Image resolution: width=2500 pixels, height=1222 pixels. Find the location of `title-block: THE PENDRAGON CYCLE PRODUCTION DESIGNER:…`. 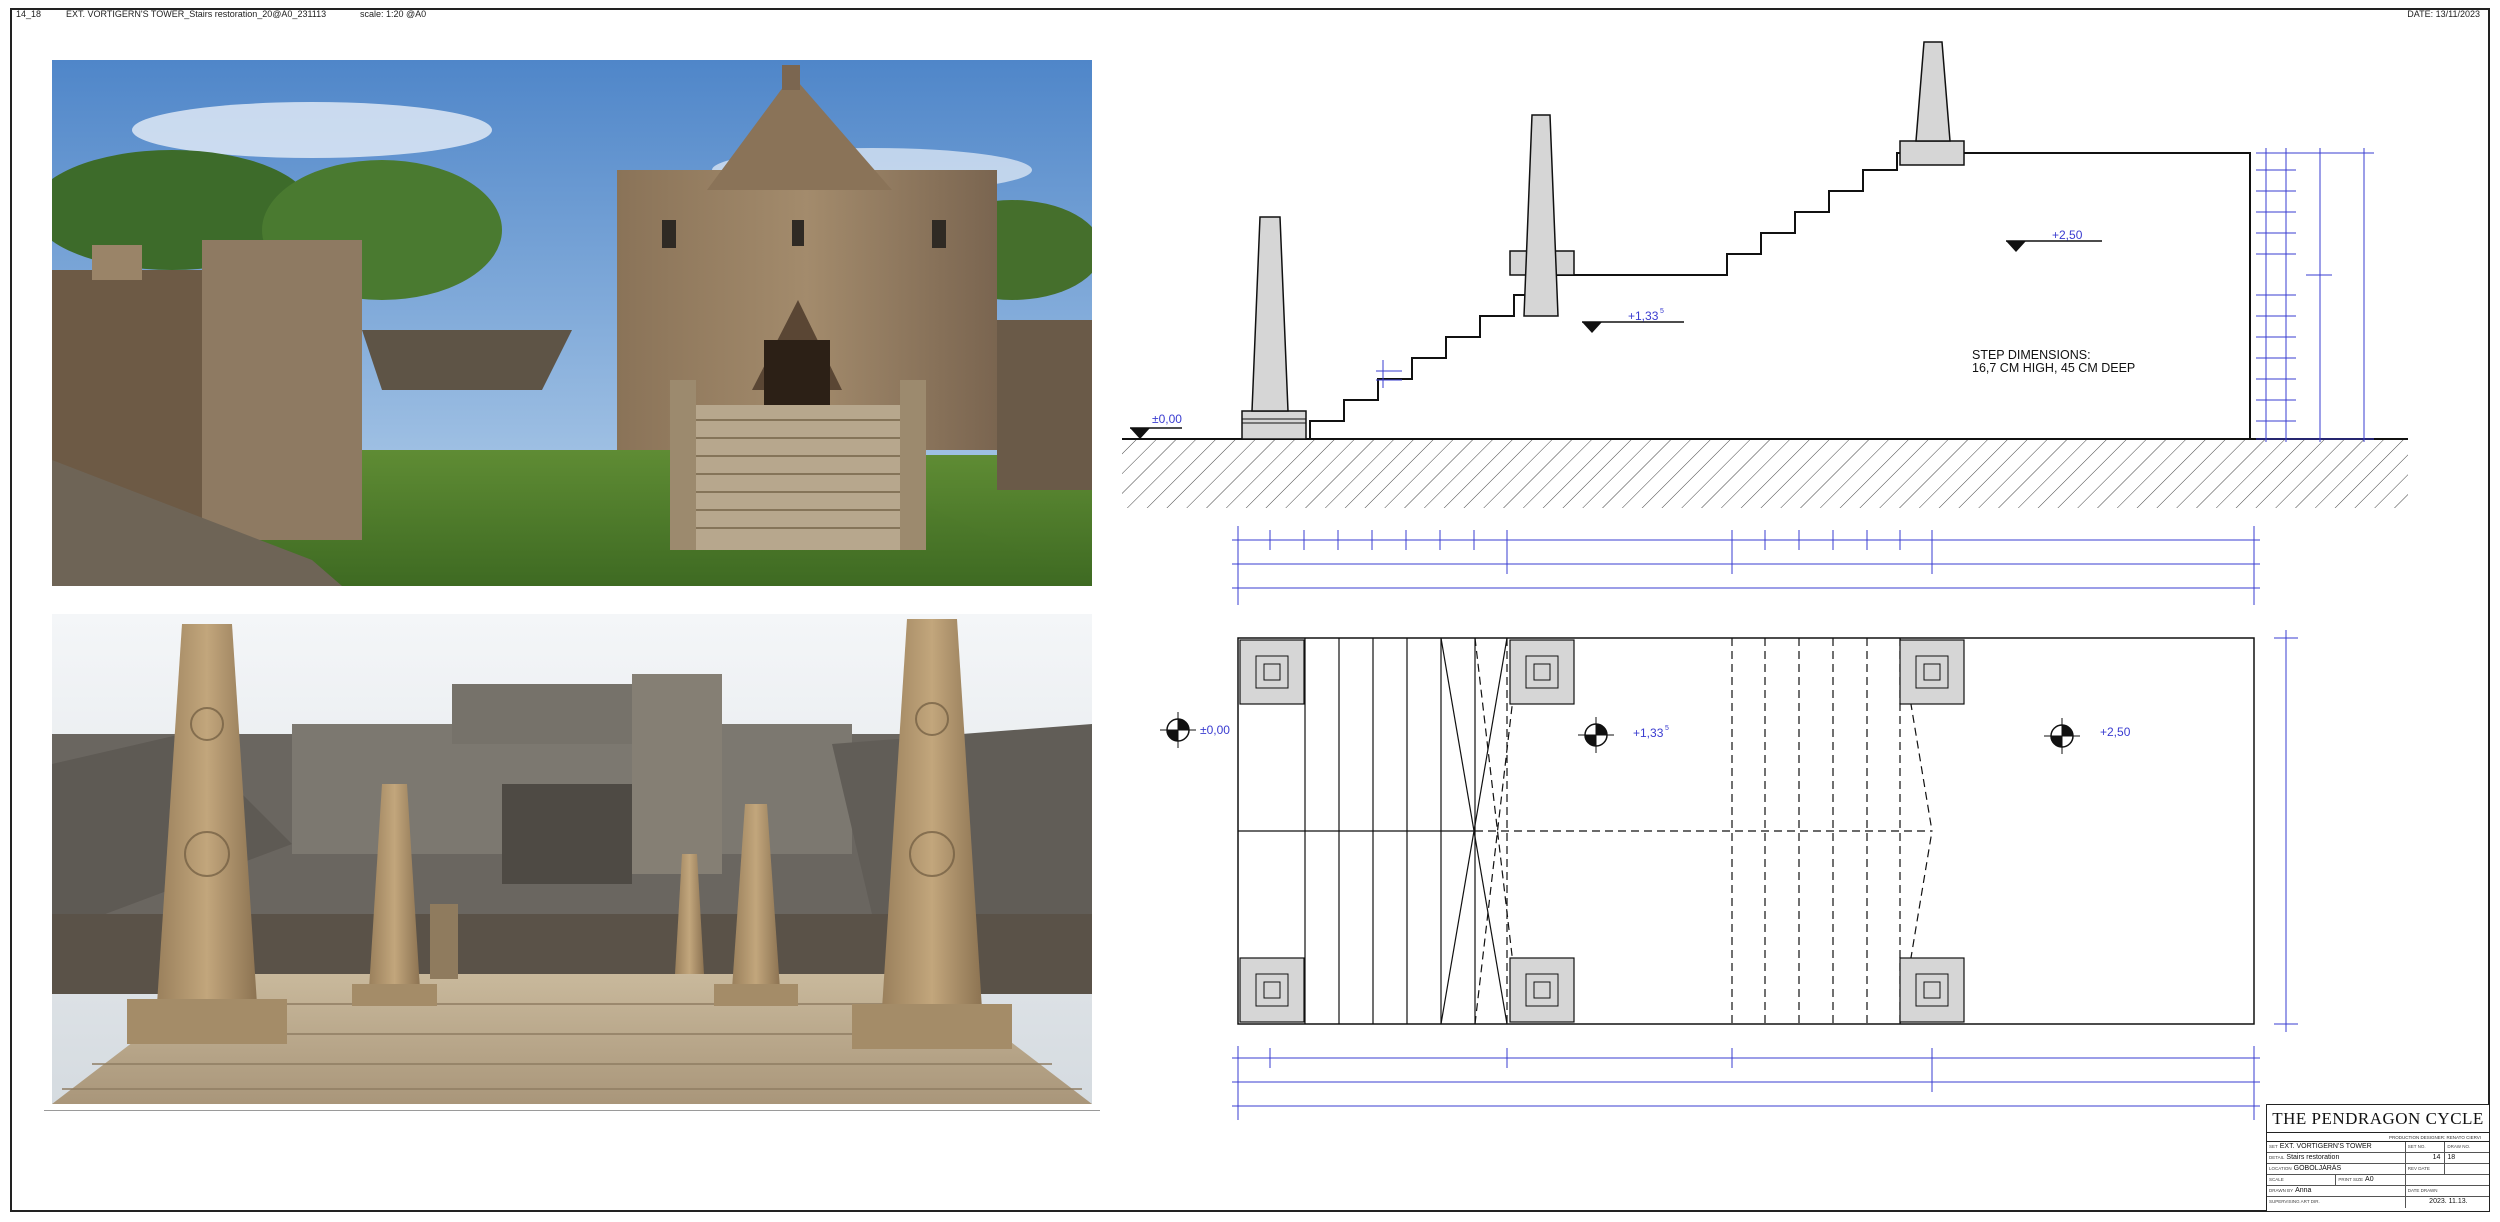

title-block: THE PENDRAGON CYCLE PRODUCTION DESIGNER:… is located at coordinates (2378, 1158).